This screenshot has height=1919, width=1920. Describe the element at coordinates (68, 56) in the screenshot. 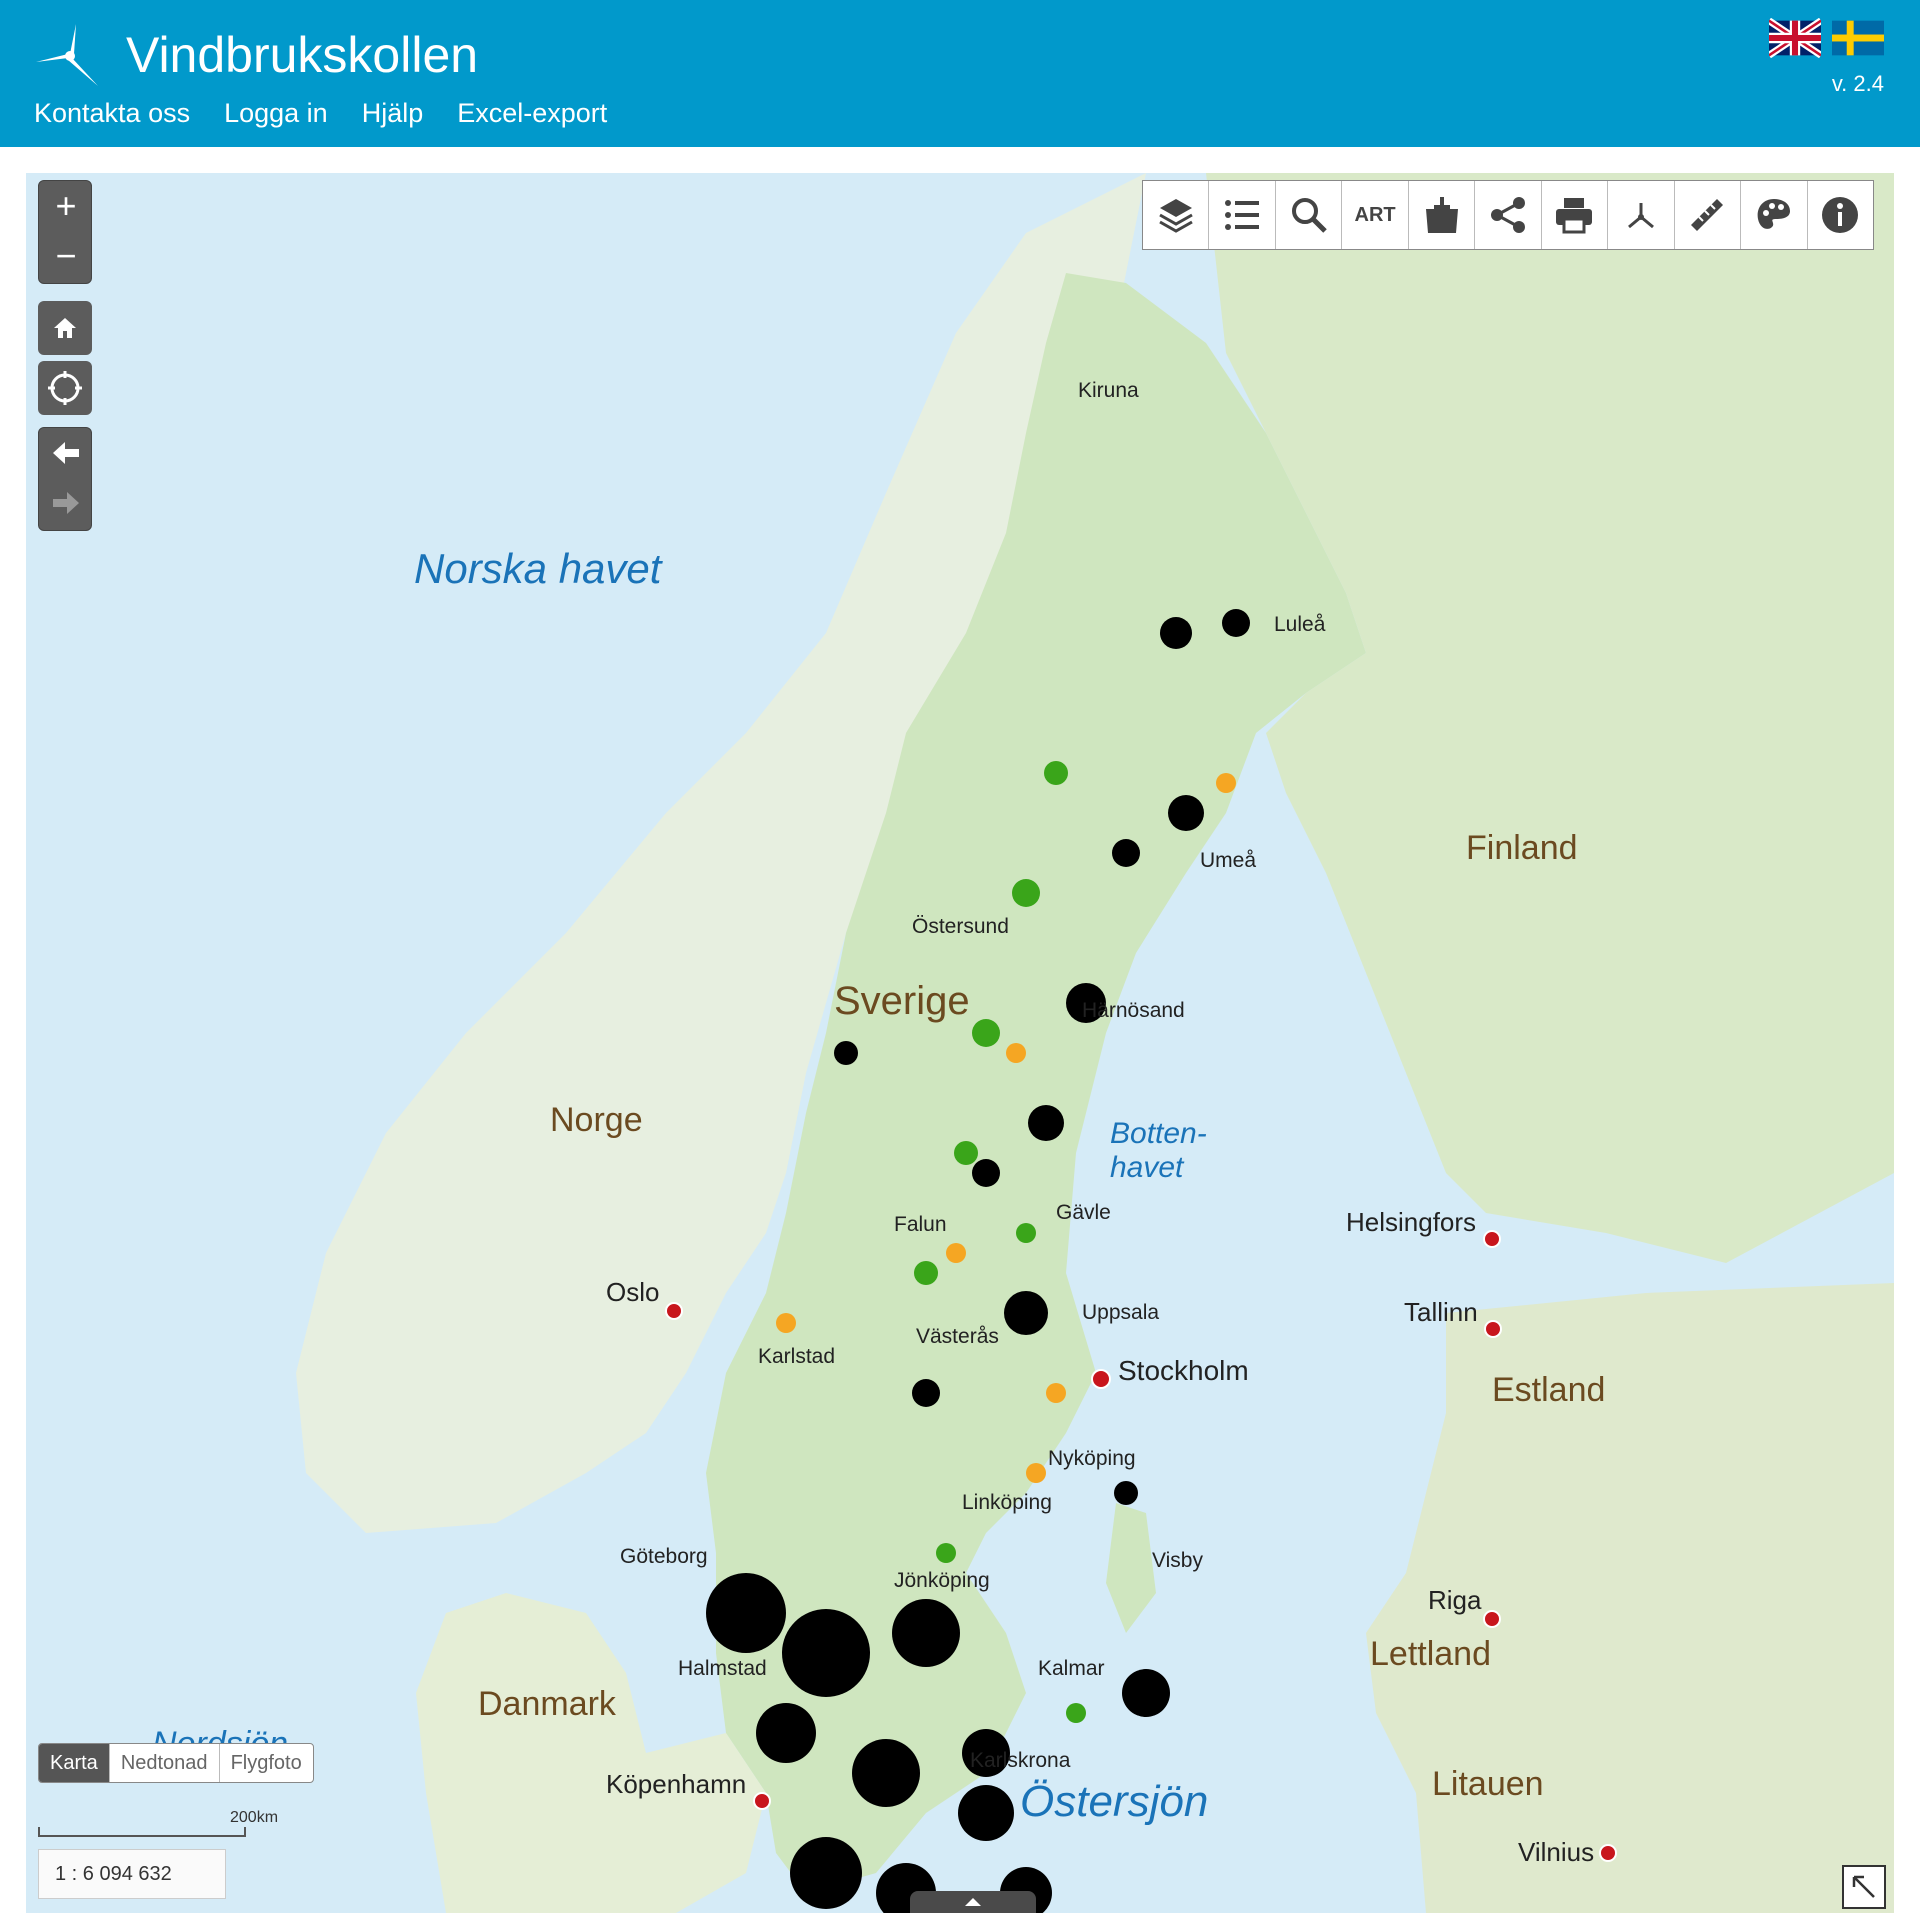

I see `wind-turbine-logo-icon` at that location.